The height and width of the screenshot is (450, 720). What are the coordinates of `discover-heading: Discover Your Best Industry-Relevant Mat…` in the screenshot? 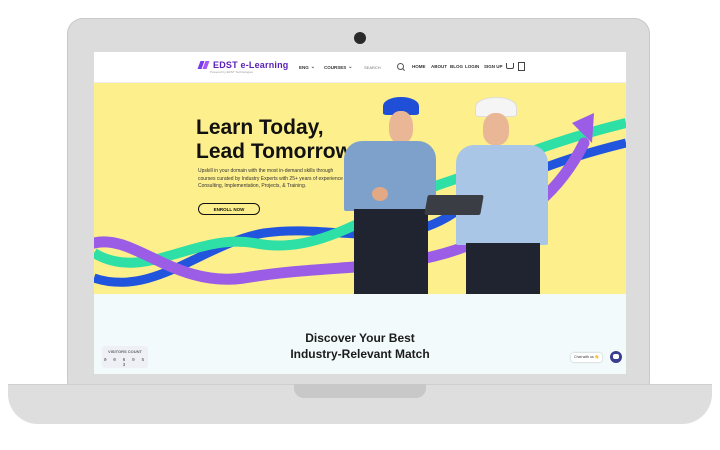 It's located at (360, 346).